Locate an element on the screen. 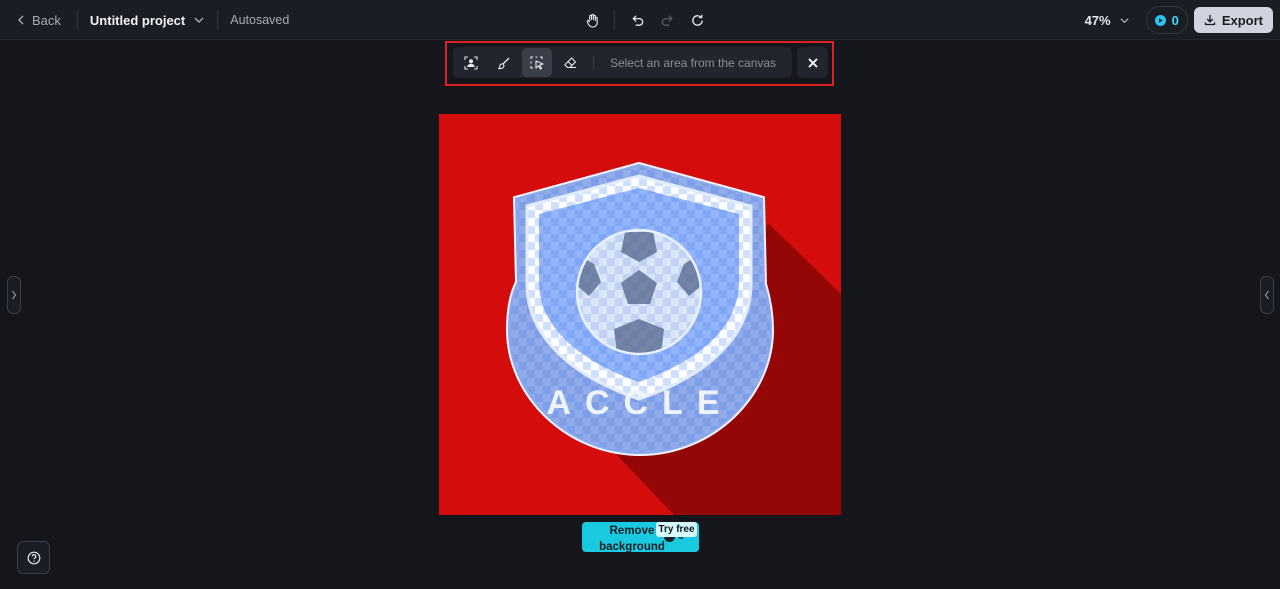 The width and height of the screenshot is (1280, 589). redo-button is located at coordinates (667, 20).